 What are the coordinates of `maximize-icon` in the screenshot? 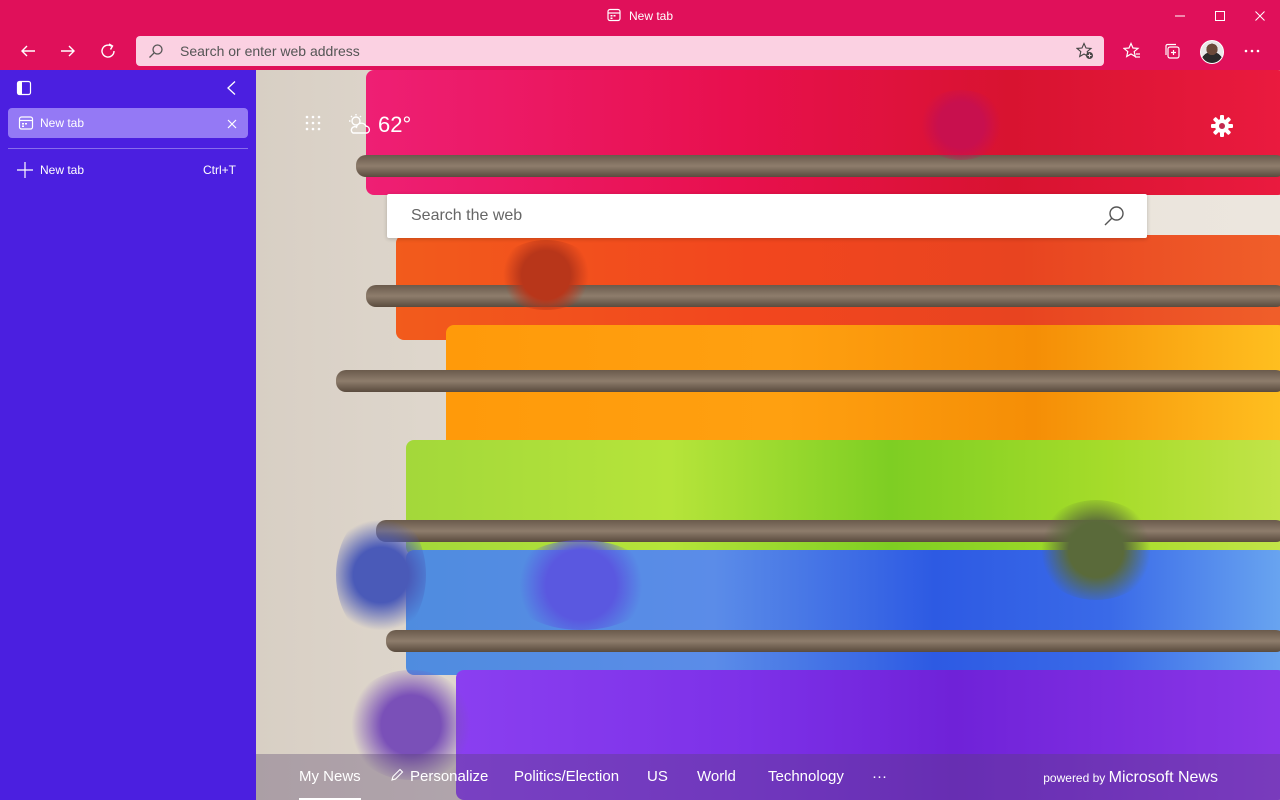 It's located at (1220, 16).